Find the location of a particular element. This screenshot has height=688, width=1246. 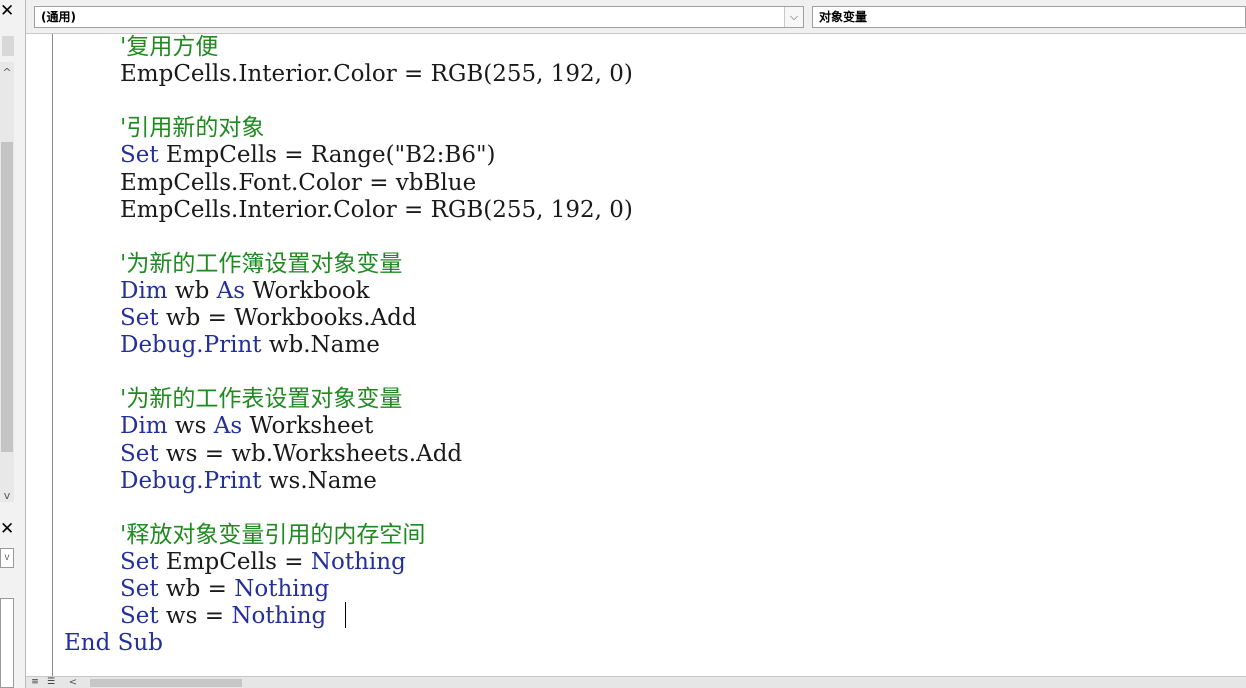

code-token: ws is located at coordinates (190, 426).